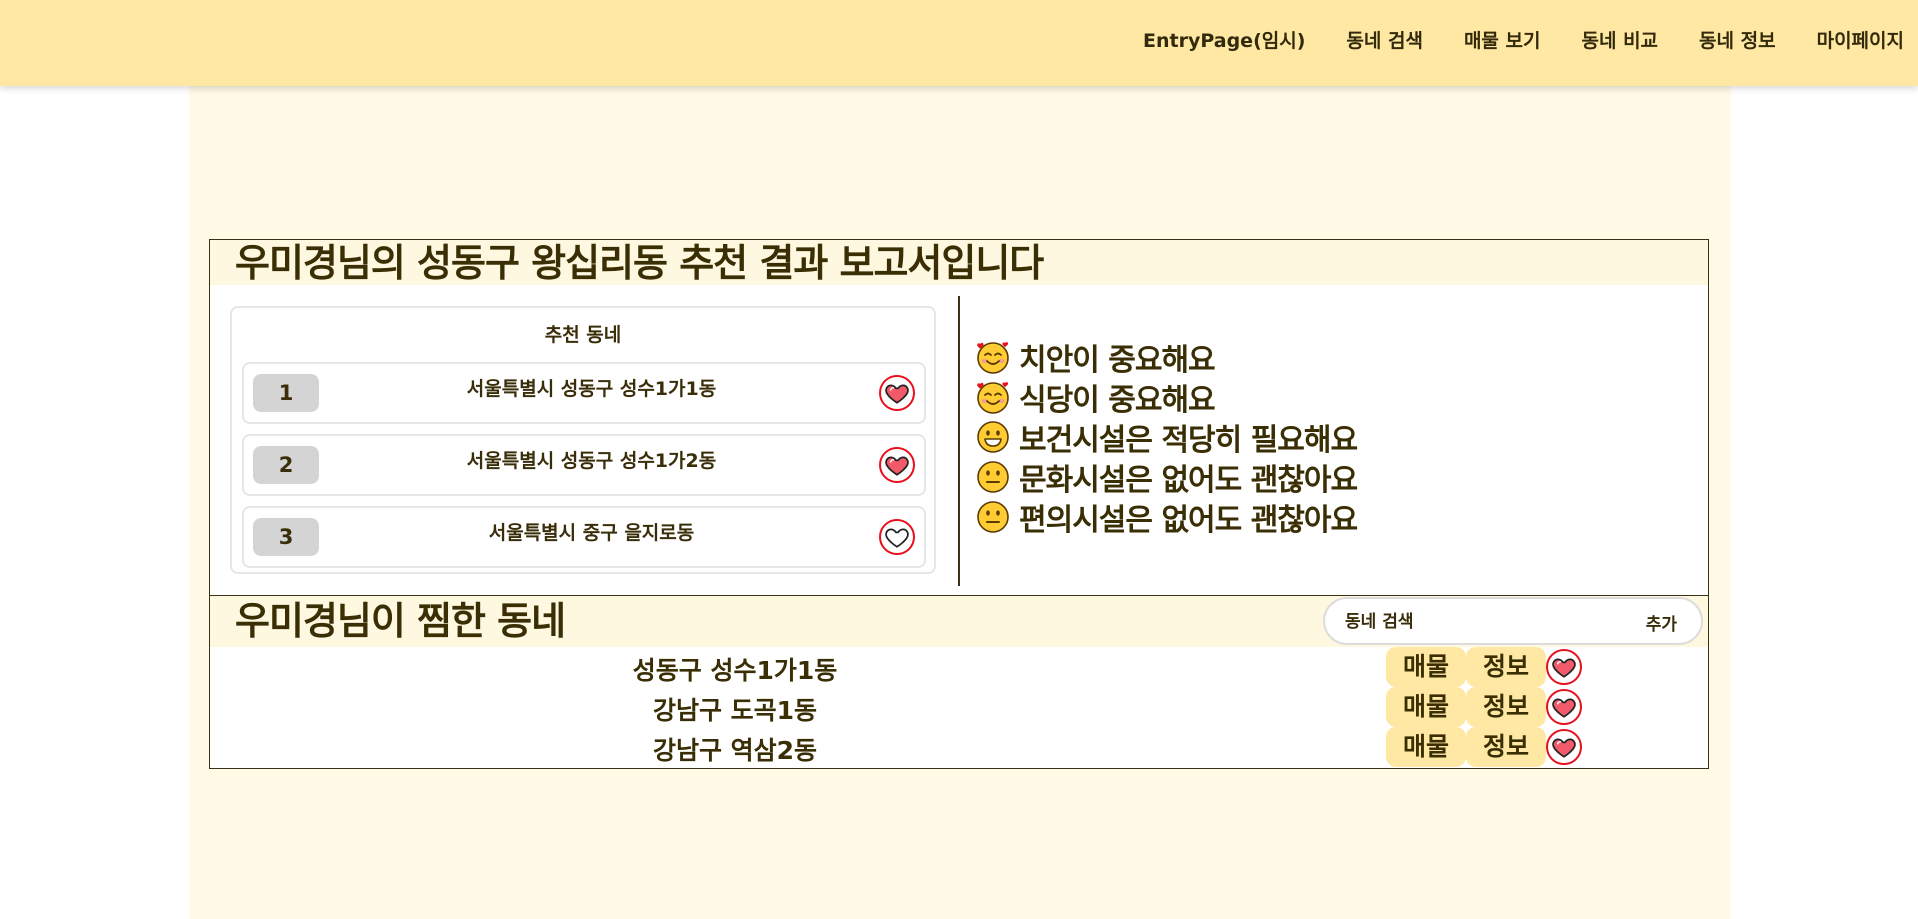 The height and width of the screenshot is (919, 1918). What do you see at coordinates (1117, 360) in the screenshot?
I see `preference-text: 치안이 중요해요` at bounding box center [1117, 360].